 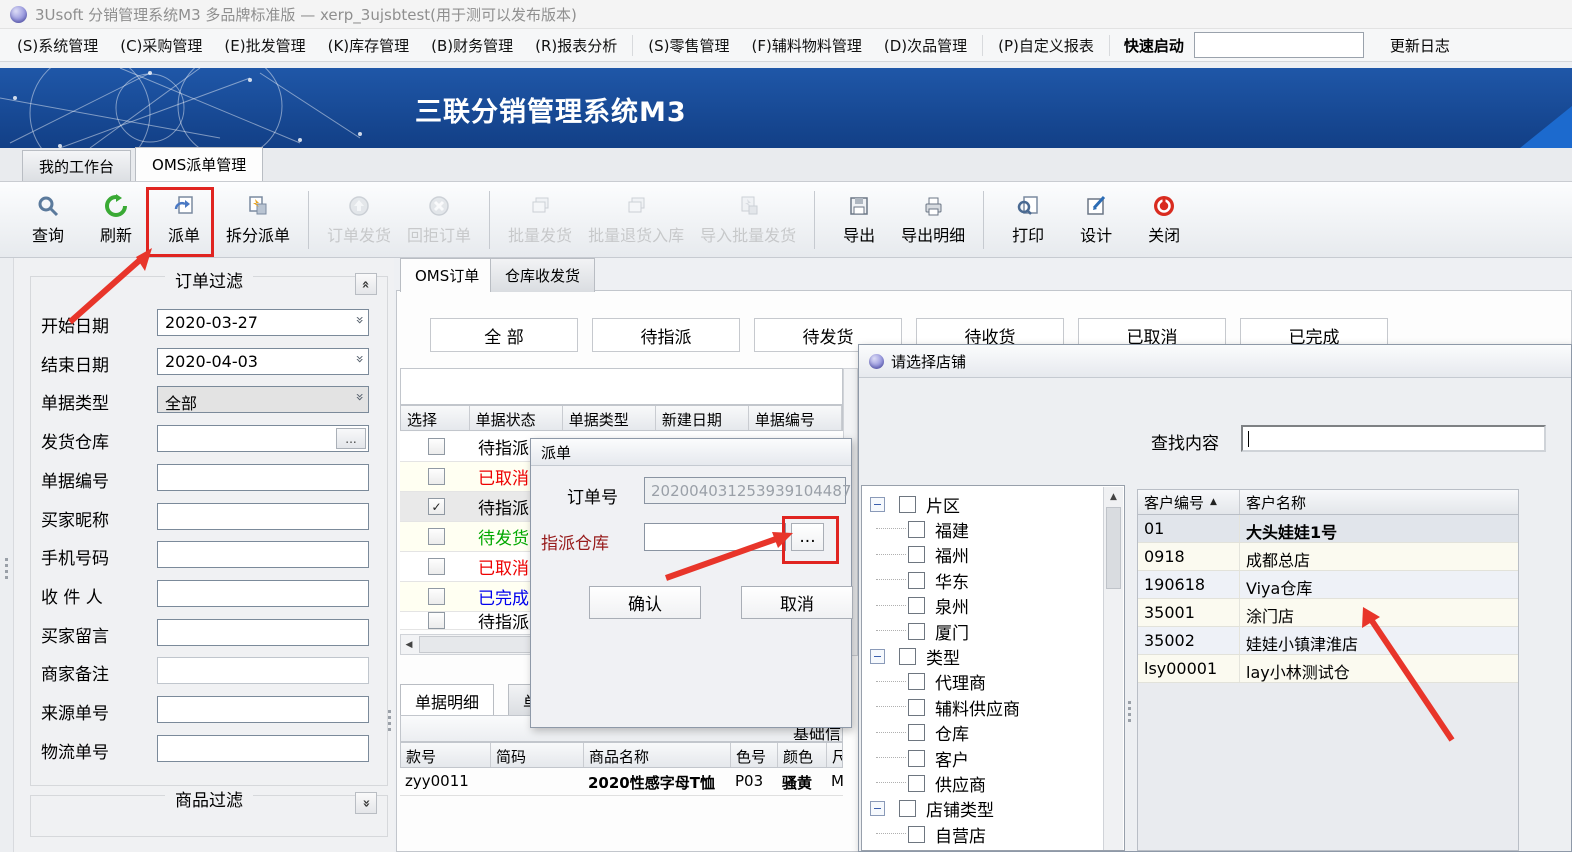 I want to click on customer-row-3: 35001 涂门店, so click(x=1328, y=613).